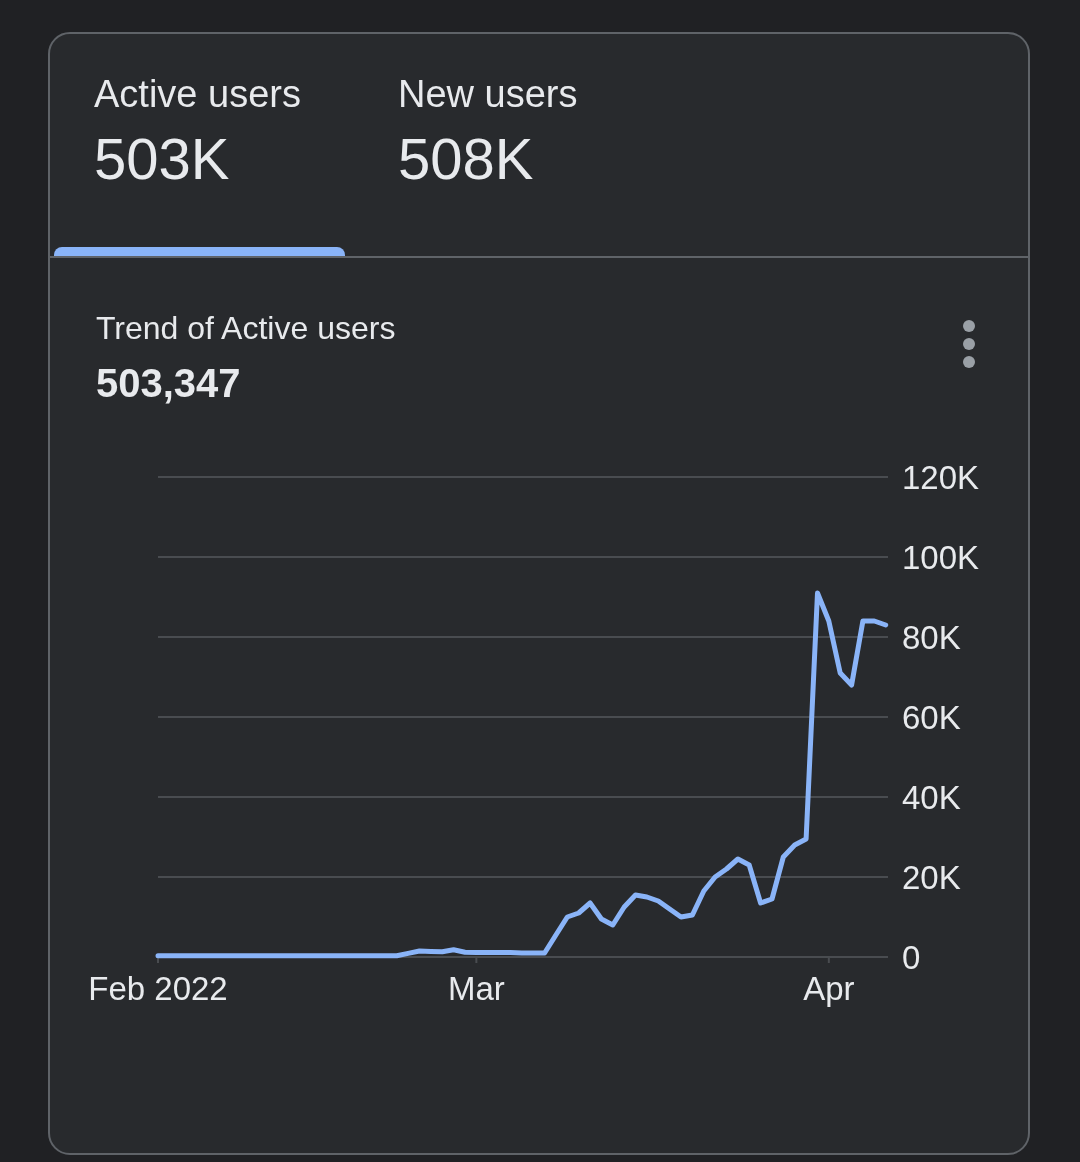  What do you see at coordinates (911, 957) in the screenshot?
I see `y-axis-label: 0` at bounding box center [911, 957].